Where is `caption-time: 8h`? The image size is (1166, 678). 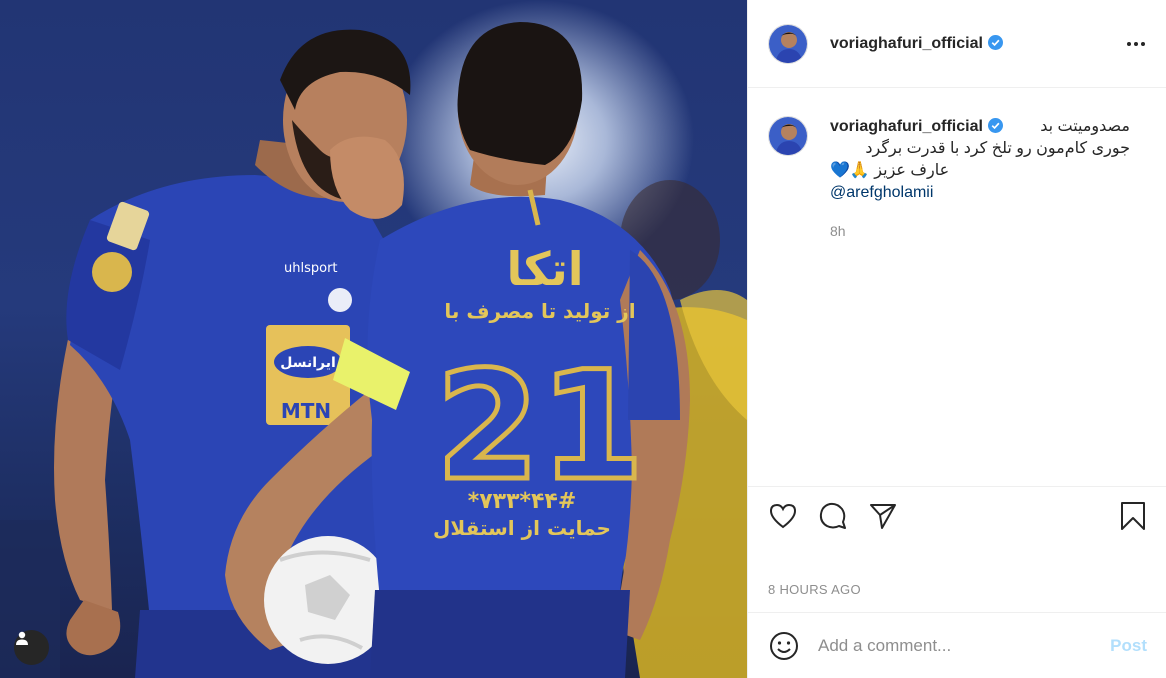
caption-time: 8h is located at coordinates (980, 231).